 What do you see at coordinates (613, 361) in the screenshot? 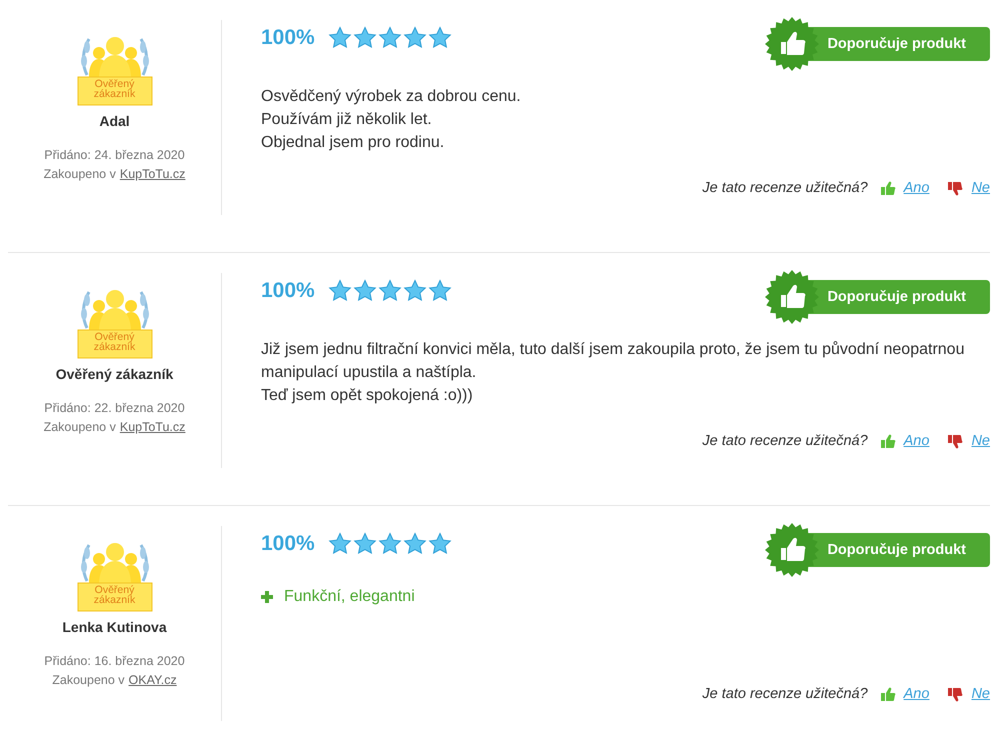
I see `review-text: Již jsem jednu filtrační konvici měla, tuto další jsem zakoupila proto, že jsem tu původní neopatrnou manipulací upustila a naštípla.` at bounding box center [613, 361].